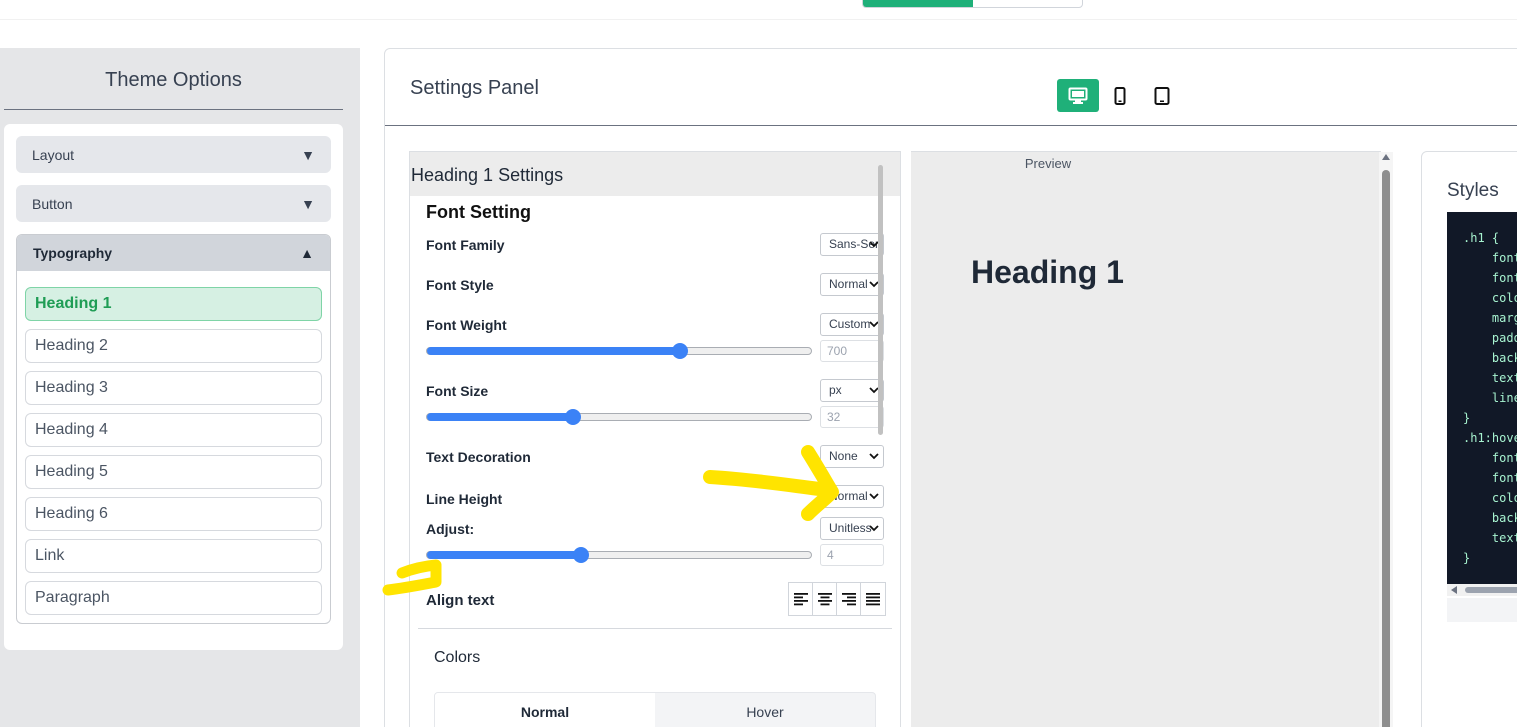  Describe the element at coordinates (1386, 157) in the screenshot. I see `scroll-up-icon` at that location.